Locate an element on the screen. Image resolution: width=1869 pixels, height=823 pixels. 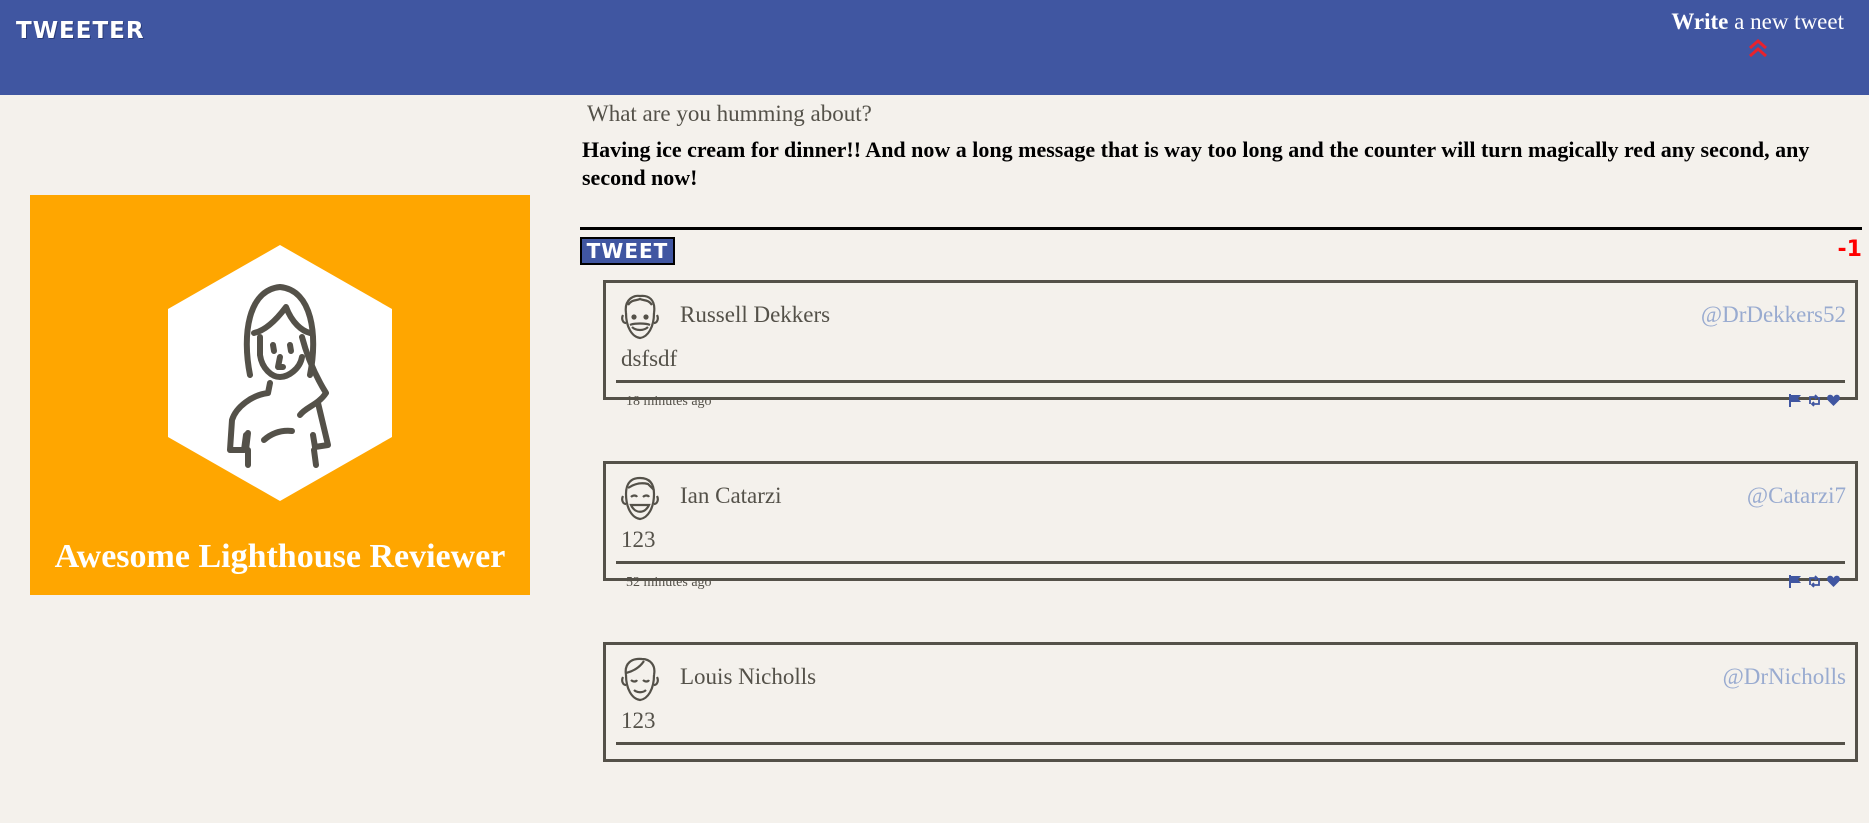
compose-label: What are you humming about? is located at coordinates (729, 113).